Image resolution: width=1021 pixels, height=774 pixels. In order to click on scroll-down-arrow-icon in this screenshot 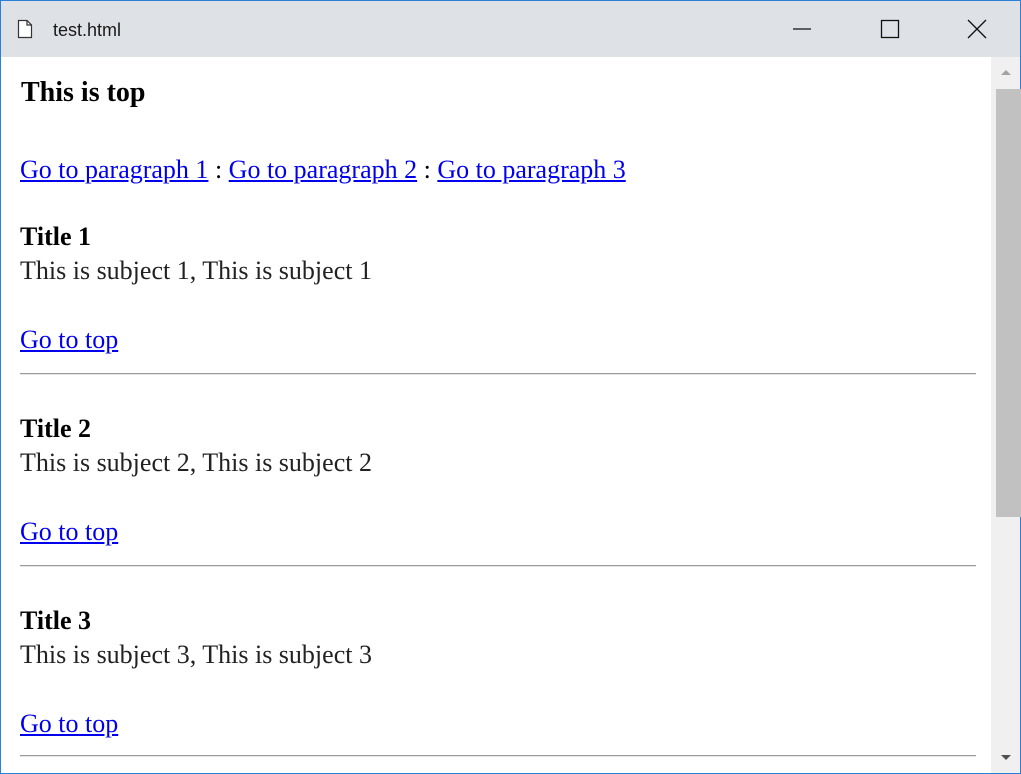, I will do `click(1005, 757)`.